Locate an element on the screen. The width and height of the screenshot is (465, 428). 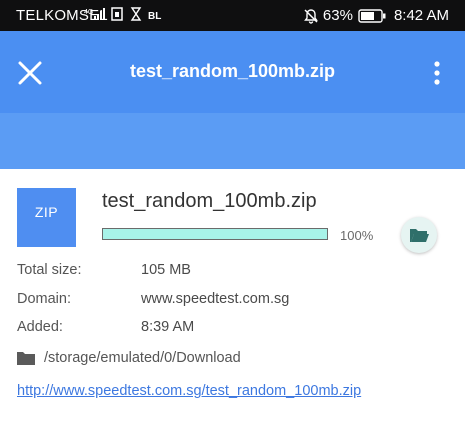
added-value: 8:39 AM is located at coordinates (168, 327).